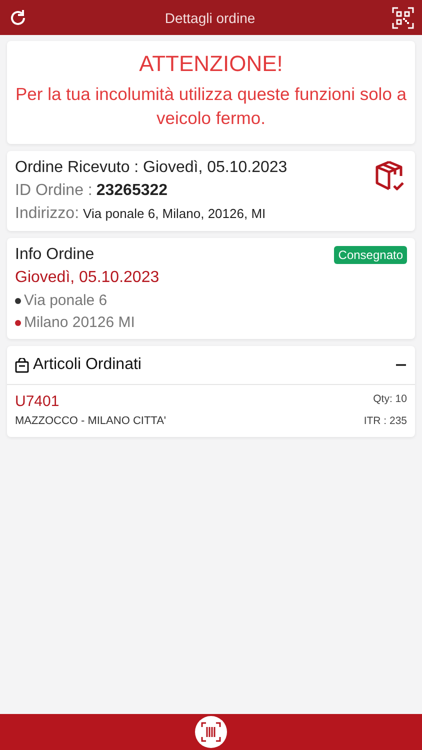 The height and width of the screenshot is (750, 422). Describe the element at coordinates (390, 176) in the screenshot. I see `package-check-icon` at that location.